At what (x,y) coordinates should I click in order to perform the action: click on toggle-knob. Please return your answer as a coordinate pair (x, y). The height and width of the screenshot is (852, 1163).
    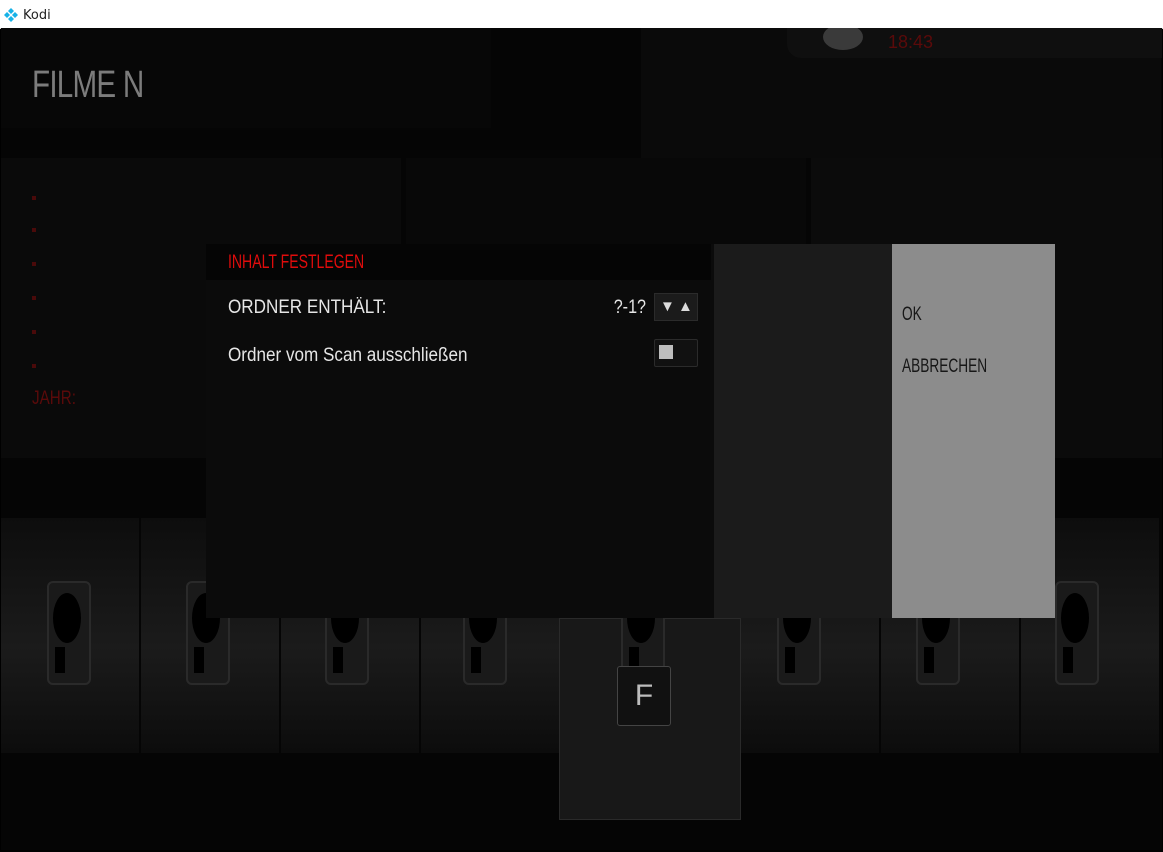
    Looking at the image, I should click on (666, 352).